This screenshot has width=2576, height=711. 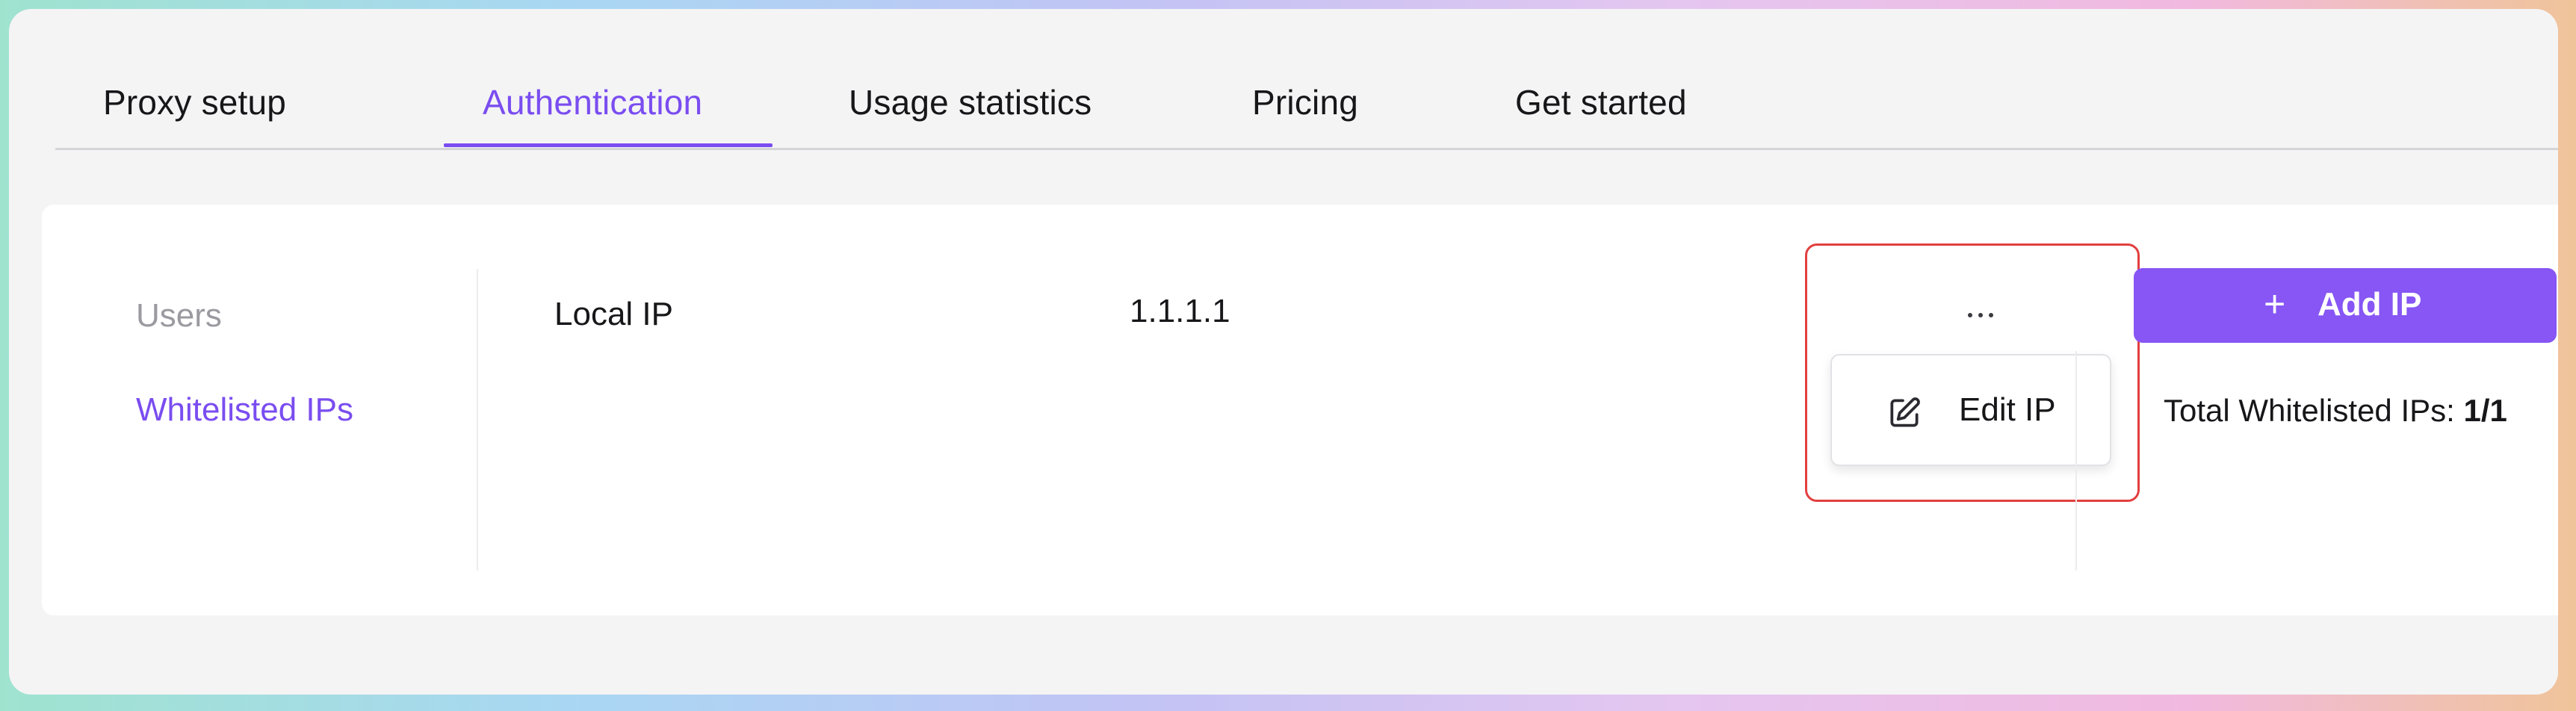 I want to click on ip-address-cell: 1.1.1.1, so click(x=1180, y=311).